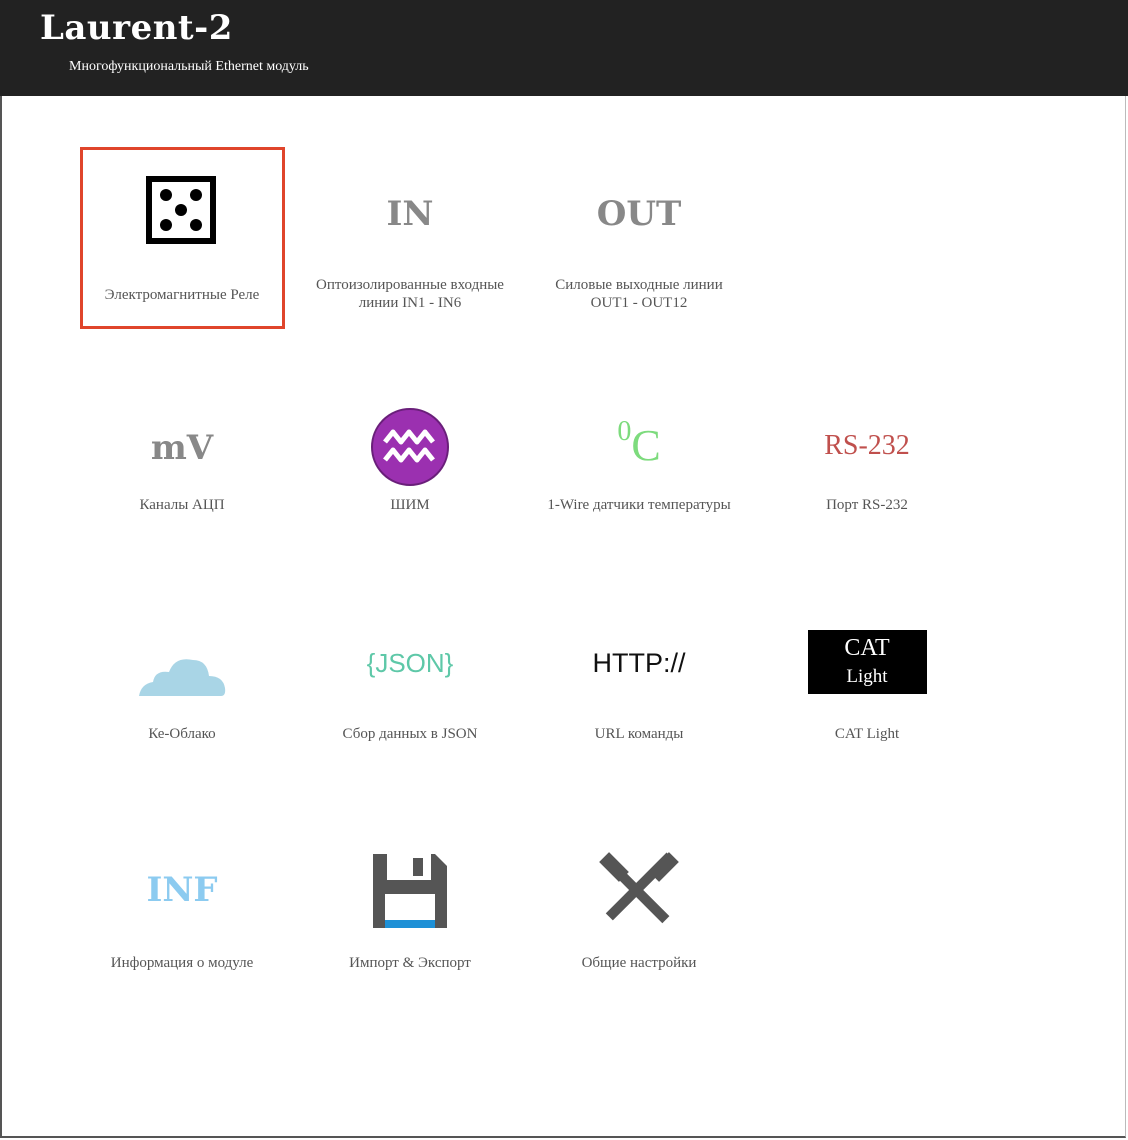 This screenshot has width=1128, height=1140. Describe the element at coordinates (867, 445) in the screenshot. I see `rs232-glyph: RS-232` at that location.